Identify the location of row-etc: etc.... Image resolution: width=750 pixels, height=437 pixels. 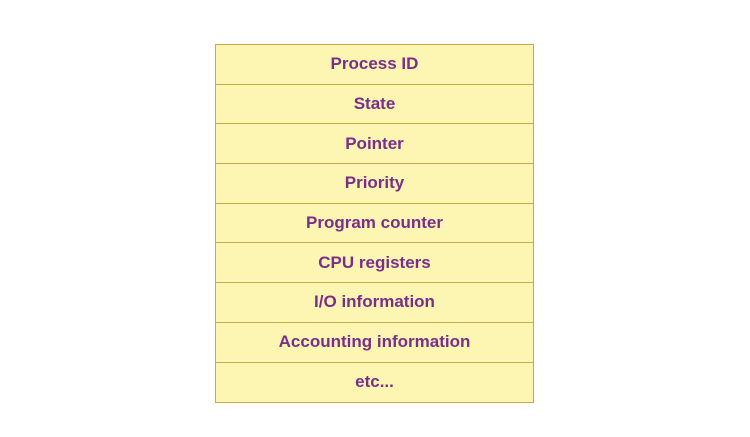
(374, 382).